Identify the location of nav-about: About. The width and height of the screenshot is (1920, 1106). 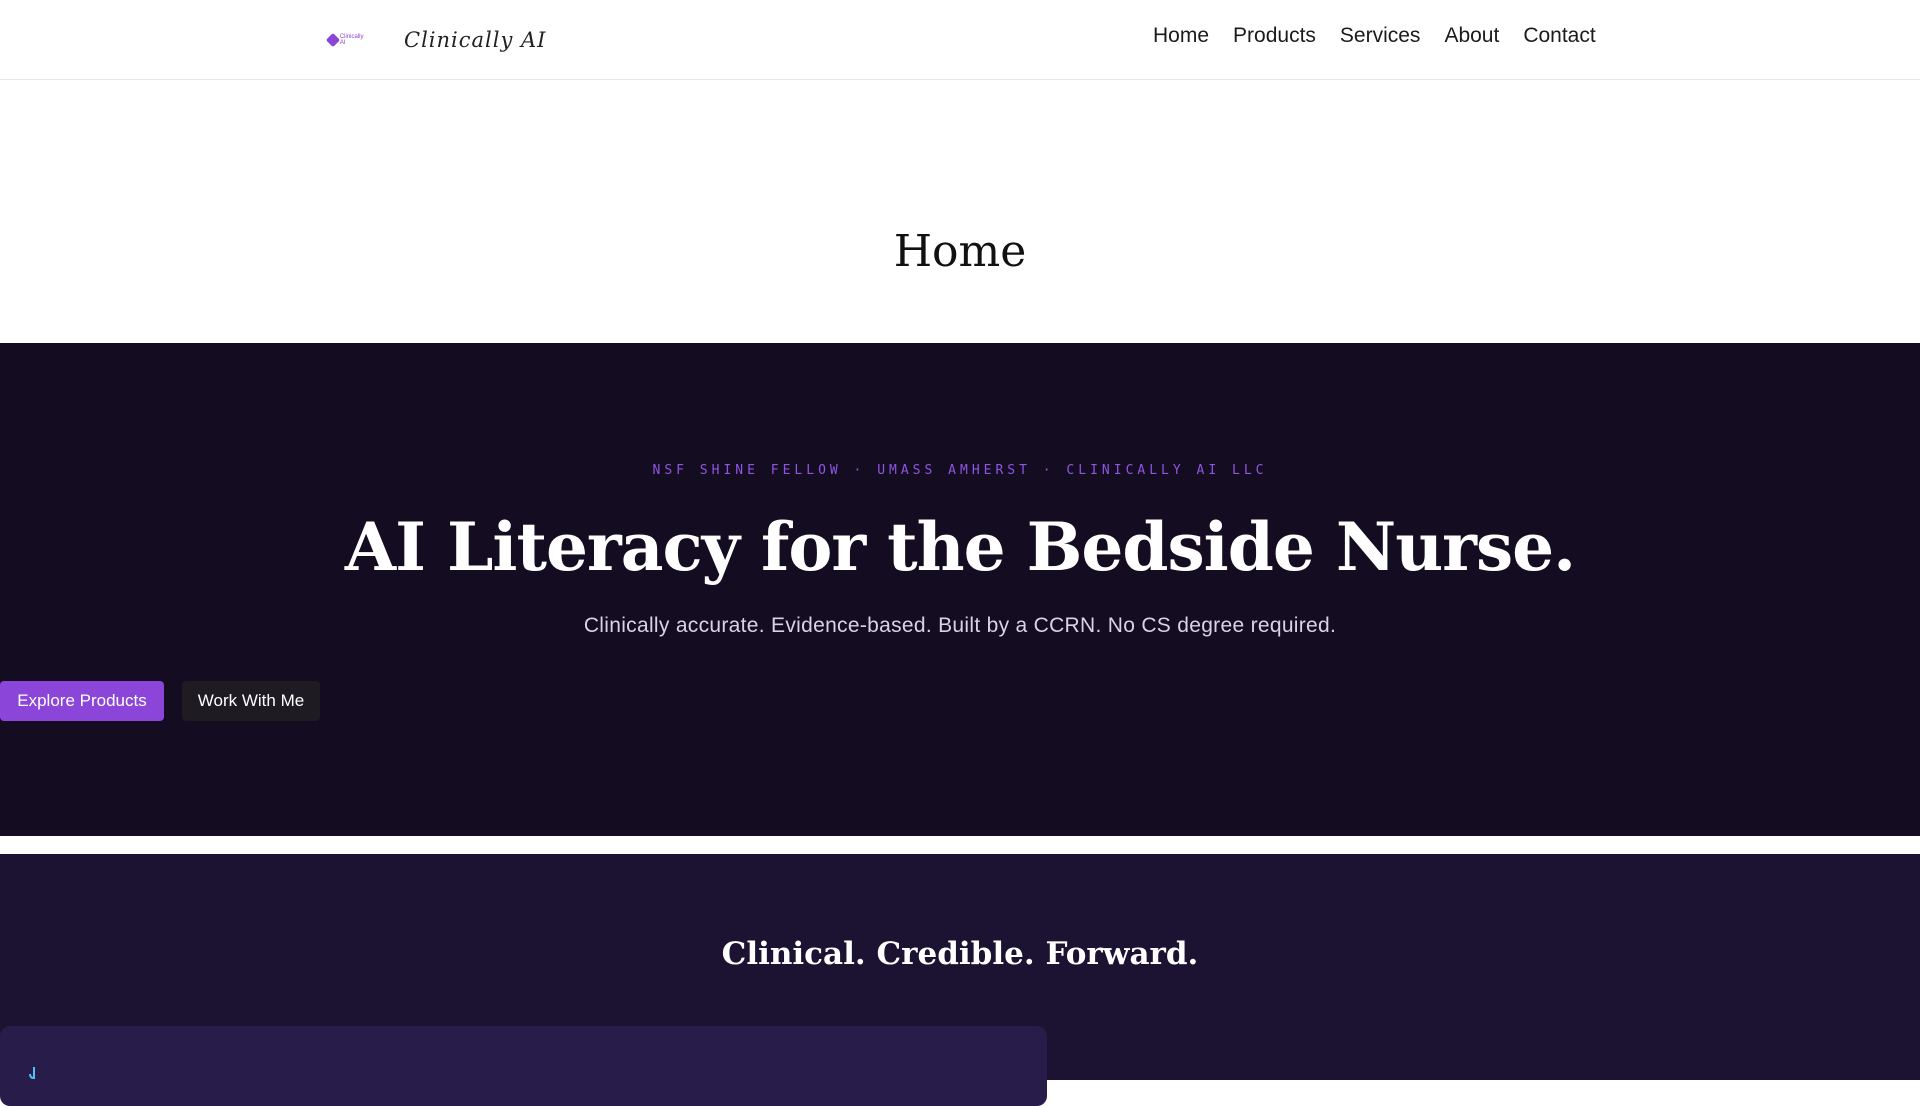
(1471, 36).